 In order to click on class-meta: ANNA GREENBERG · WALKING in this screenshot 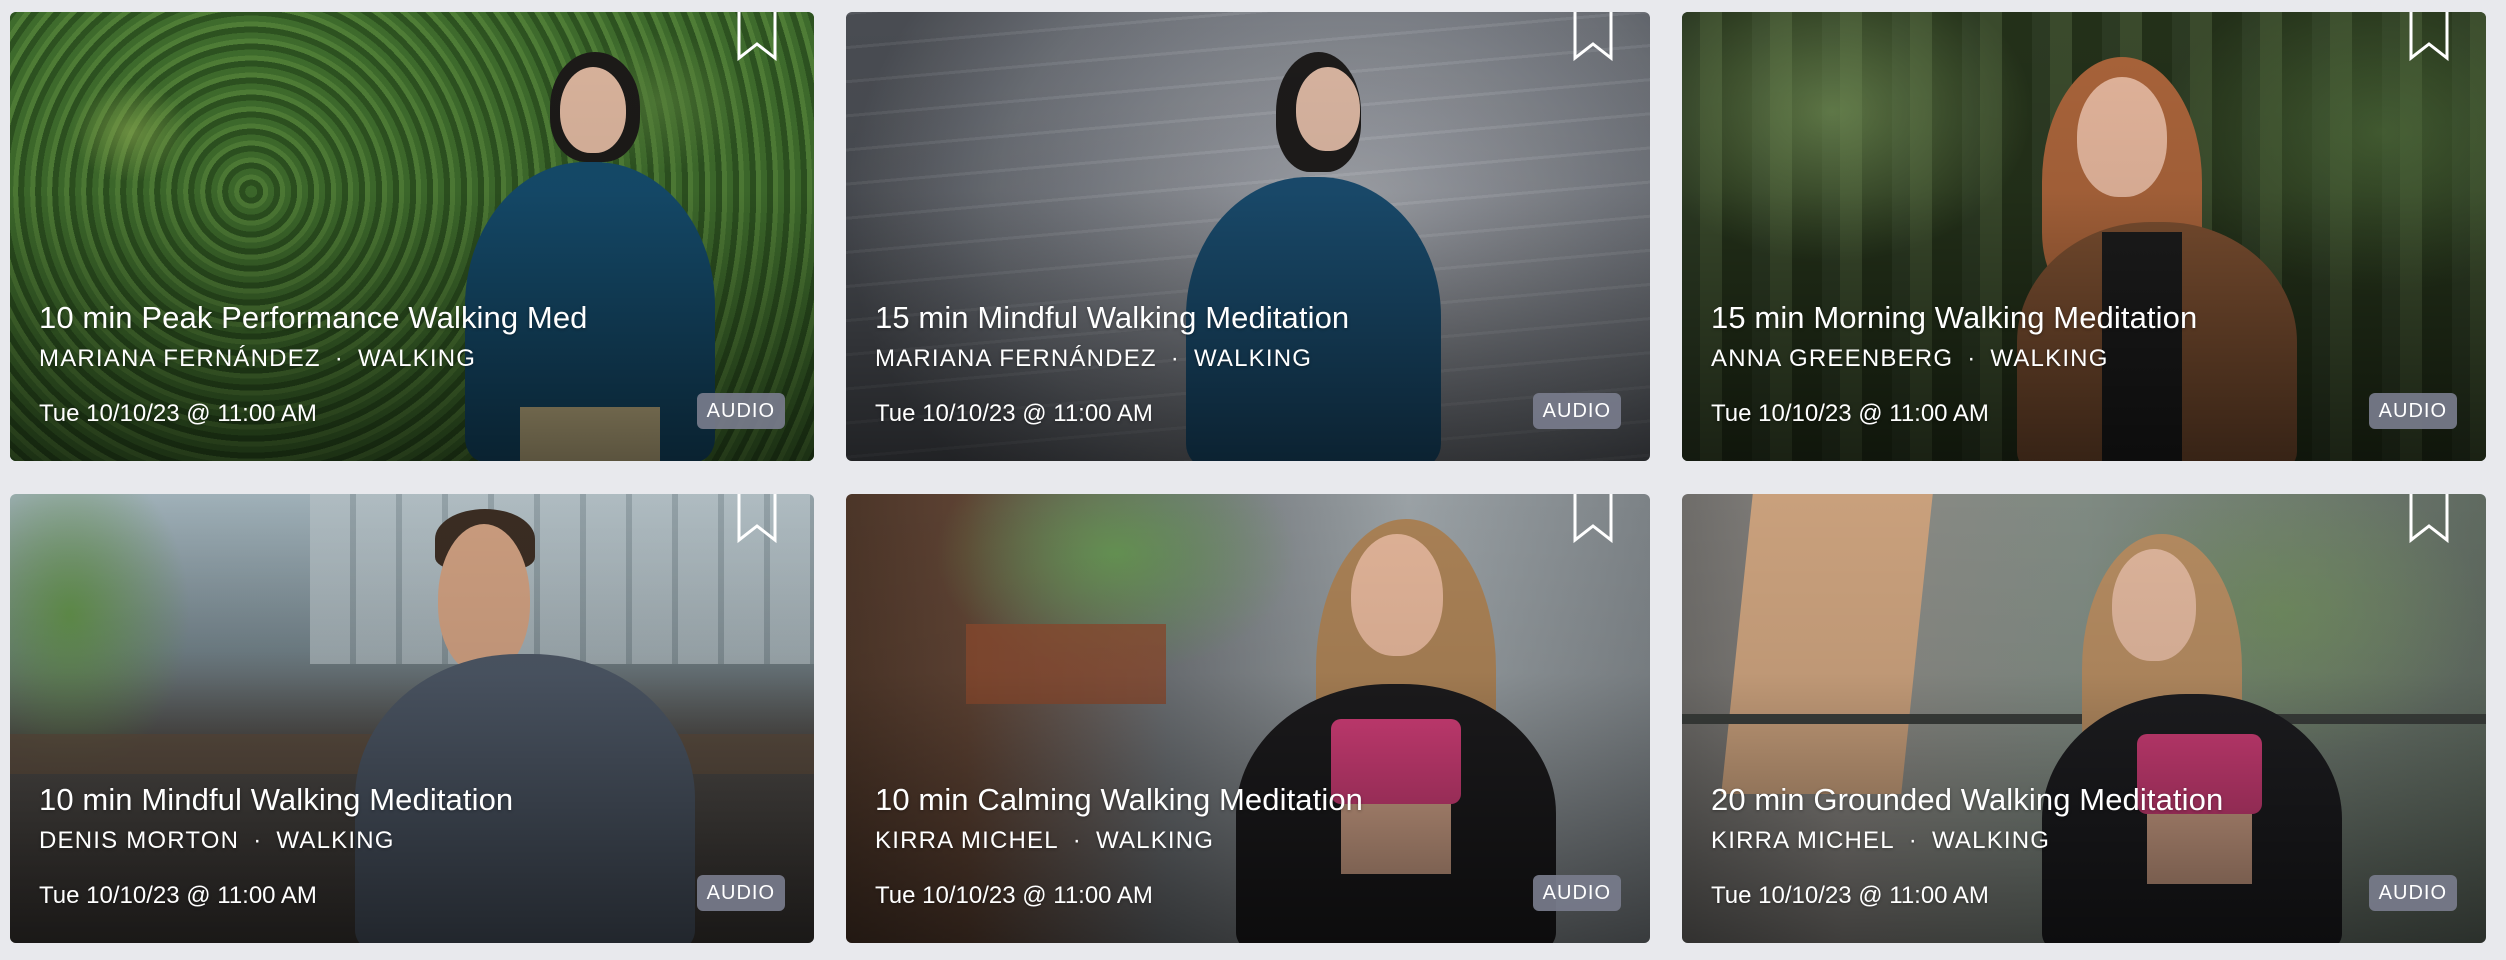, I will do `click(1910, 359)`.